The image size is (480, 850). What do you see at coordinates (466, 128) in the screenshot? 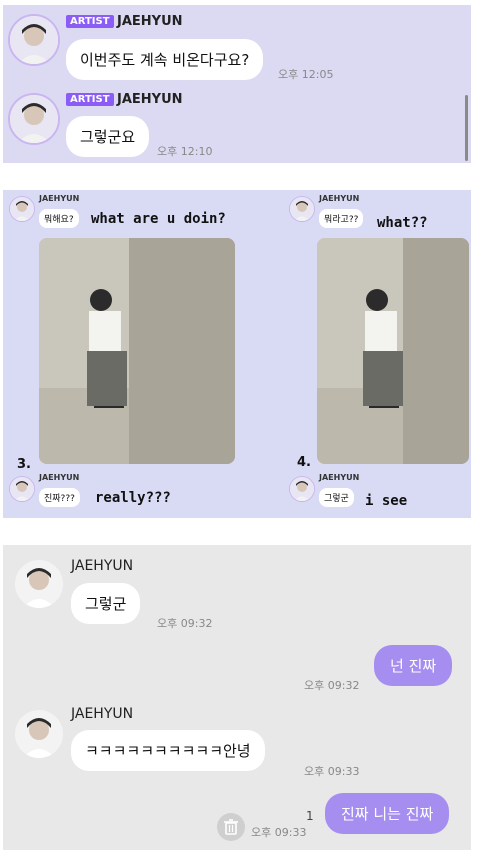
I see `scrollbar` at bounding box center [466, 128].